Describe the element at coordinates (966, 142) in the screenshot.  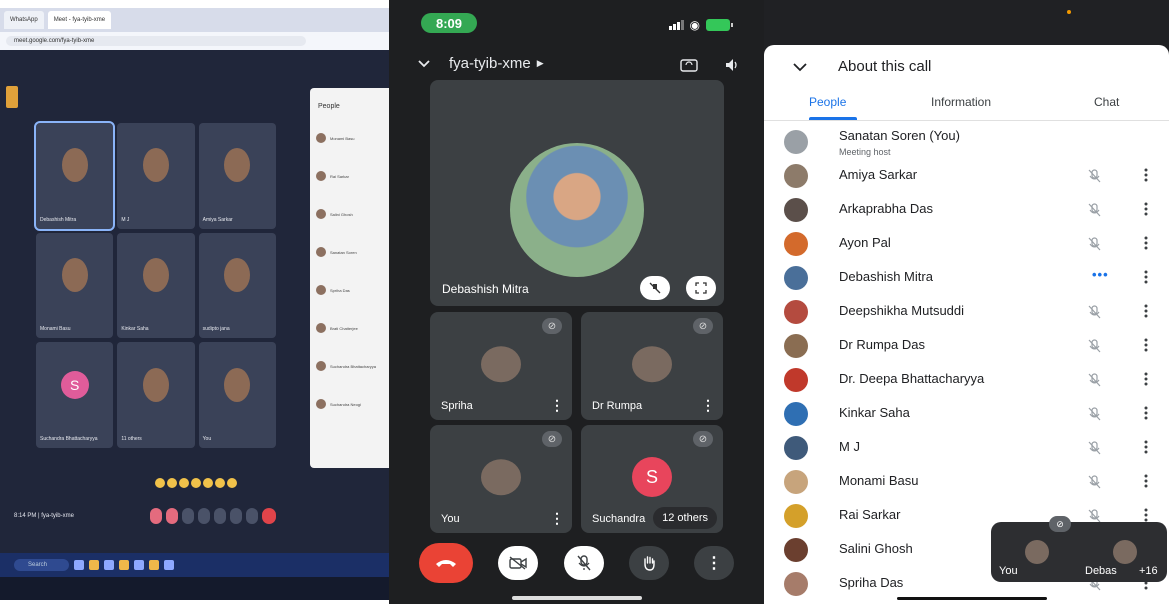
I see `participant-row: Sanatan Soren (You) Meeting host` at that location.